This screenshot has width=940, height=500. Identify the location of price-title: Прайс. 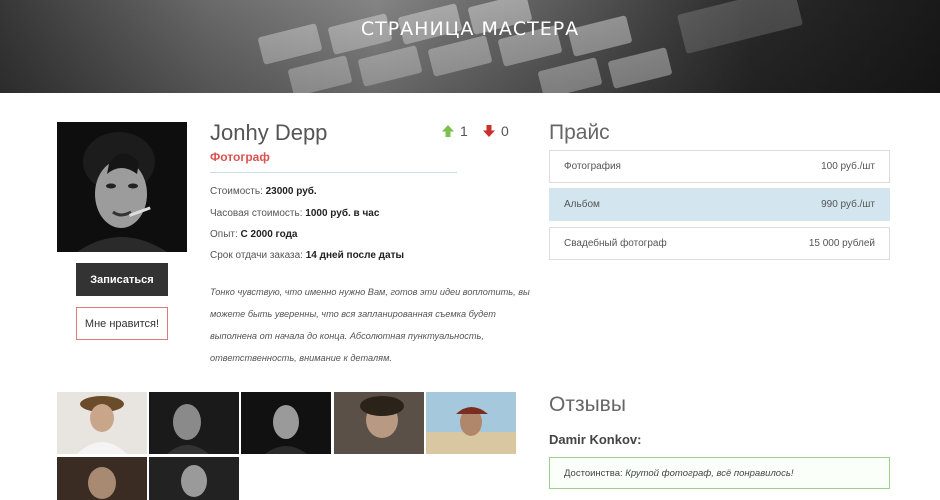
(579, 132).